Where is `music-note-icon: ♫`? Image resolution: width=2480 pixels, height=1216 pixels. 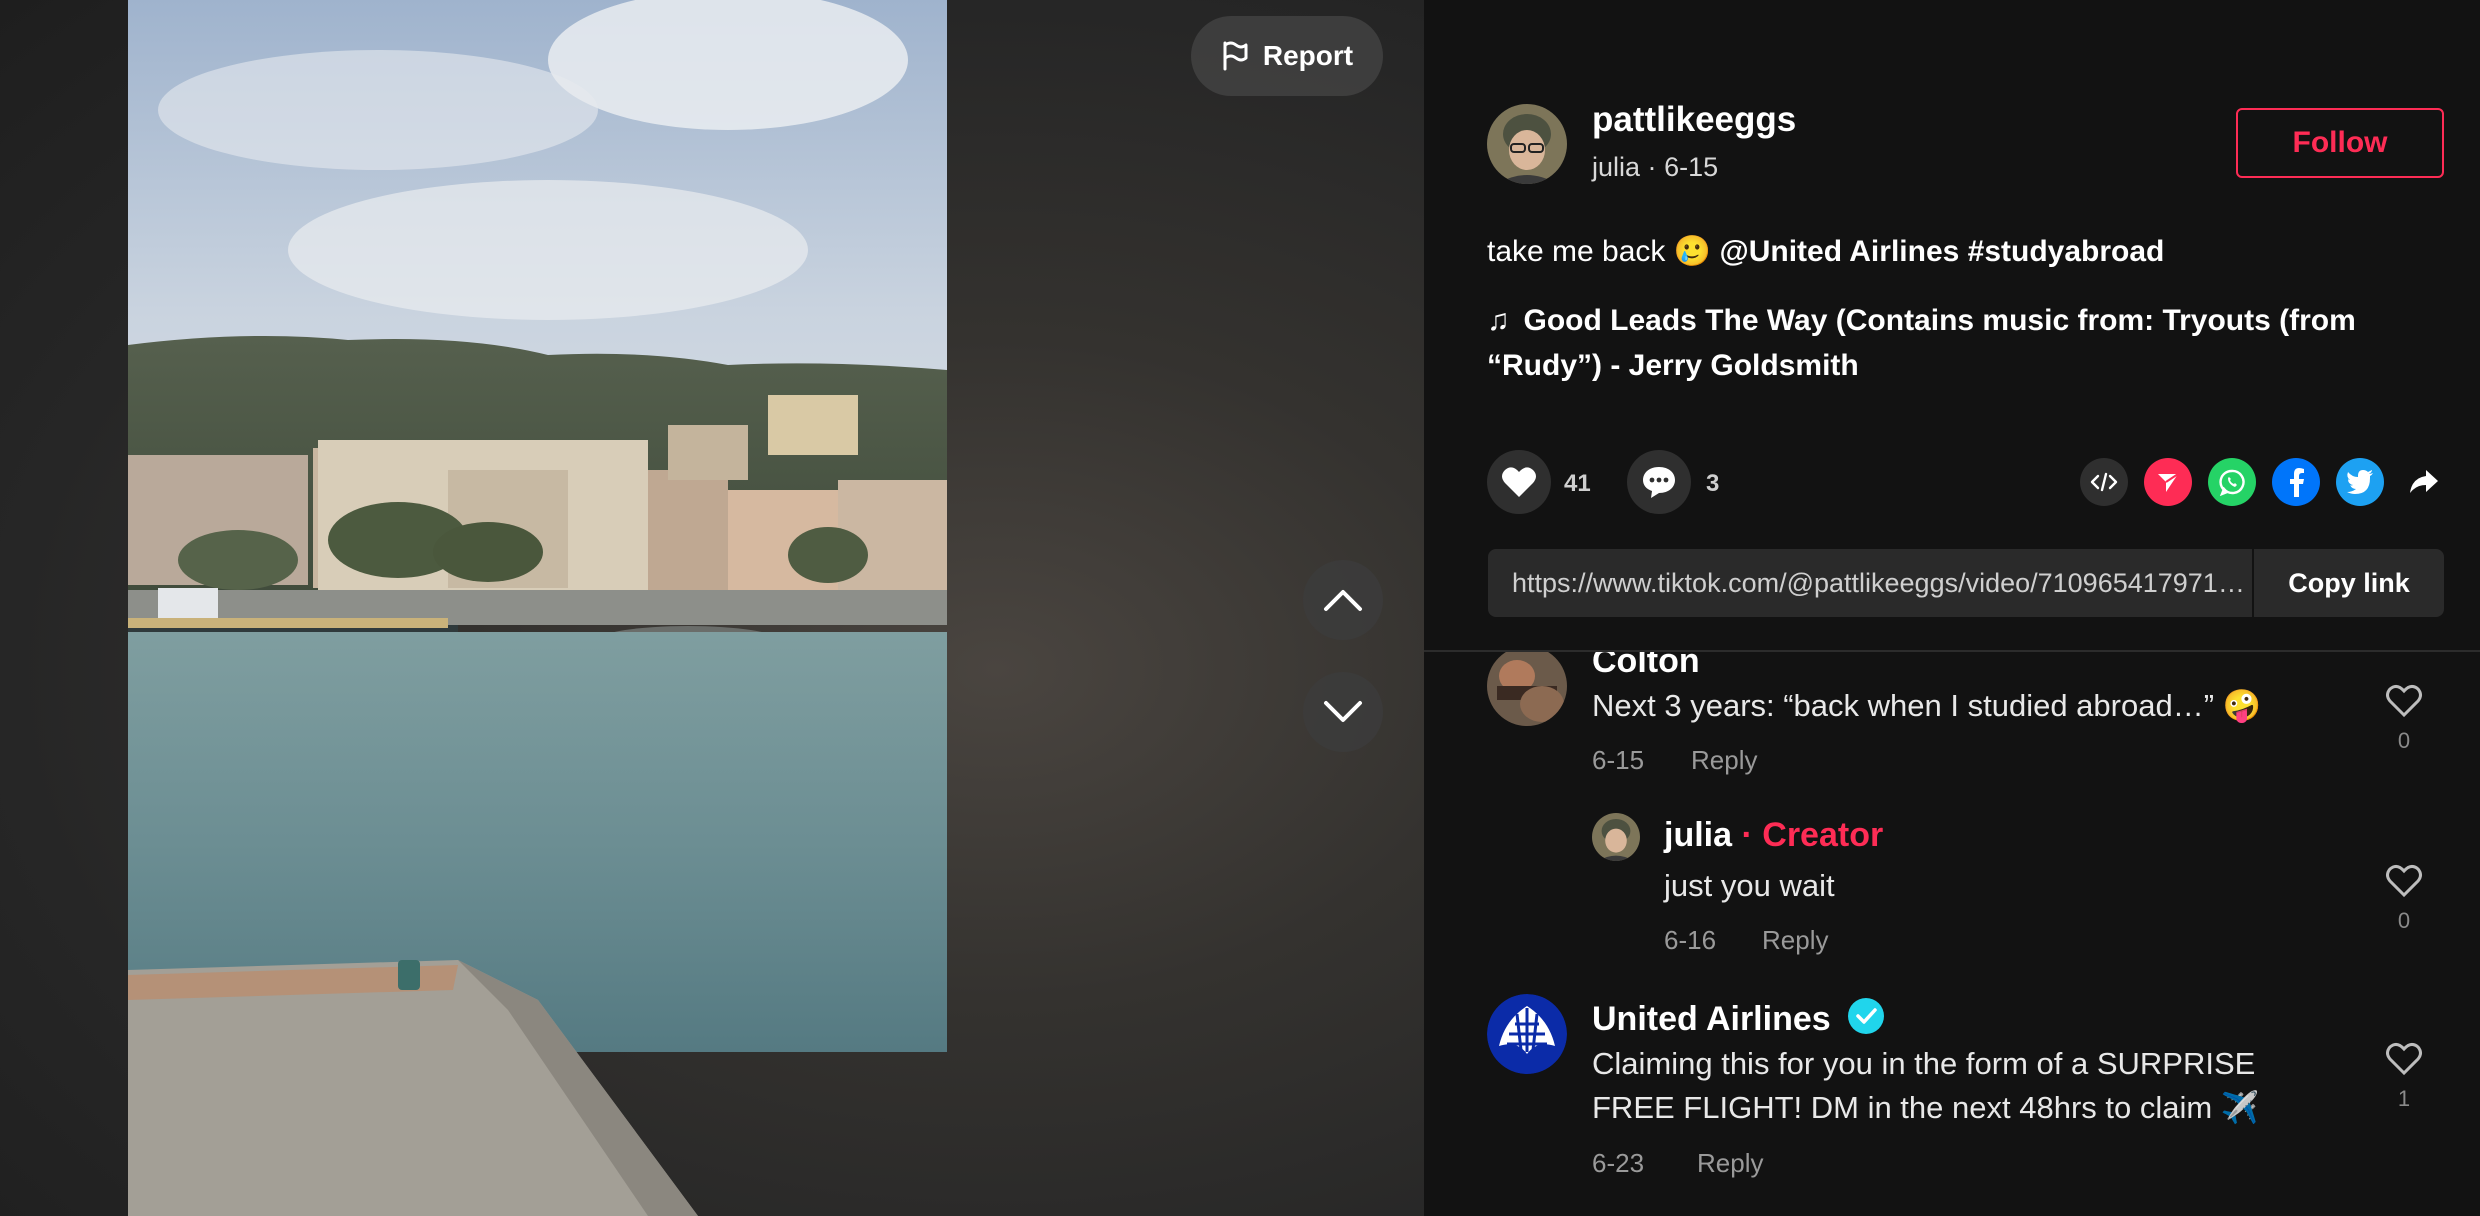
music-note-icon: ♫ is located at coordinates (1498, 320).